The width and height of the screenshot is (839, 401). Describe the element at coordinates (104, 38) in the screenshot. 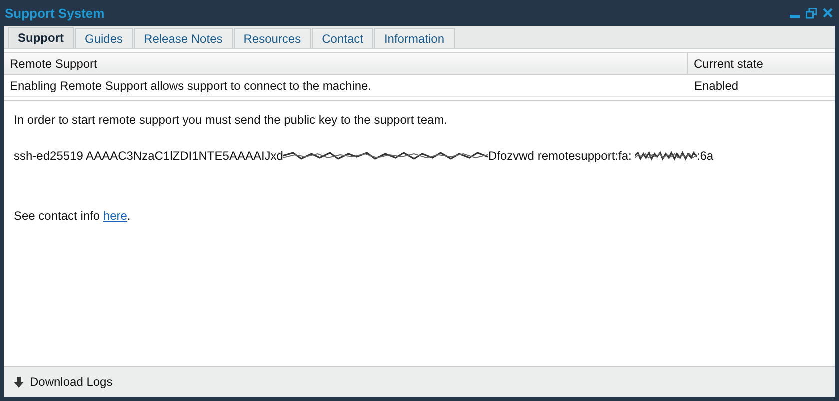

I see `tab: Guides` at that location.